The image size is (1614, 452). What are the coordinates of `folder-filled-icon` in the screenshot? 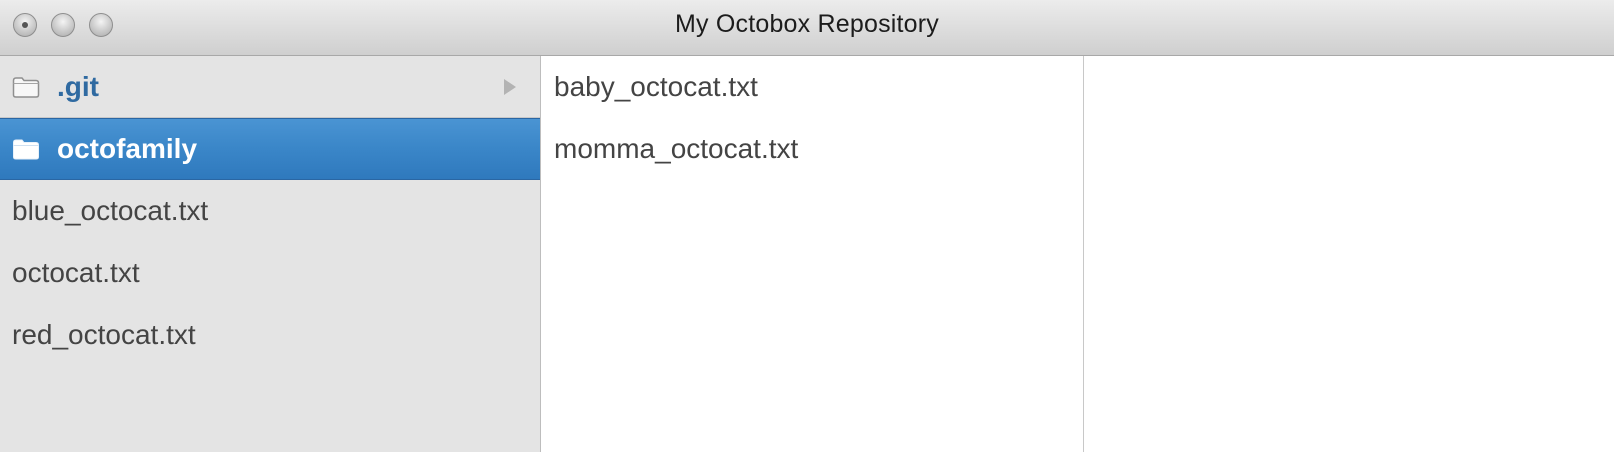 It's located at (26, 149).